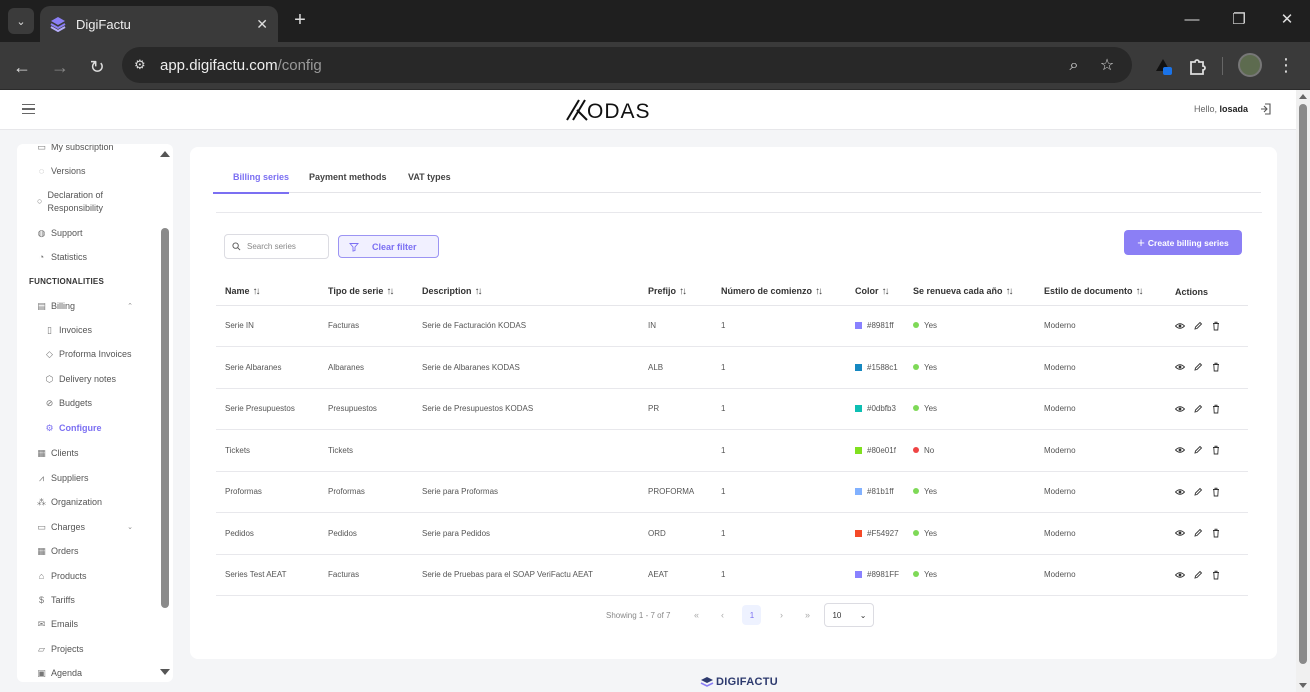 The image size is (1310, 692). Describe the element at coordinates (807, 615) in the screenshot. I see `last-page-icon: »` at that location.